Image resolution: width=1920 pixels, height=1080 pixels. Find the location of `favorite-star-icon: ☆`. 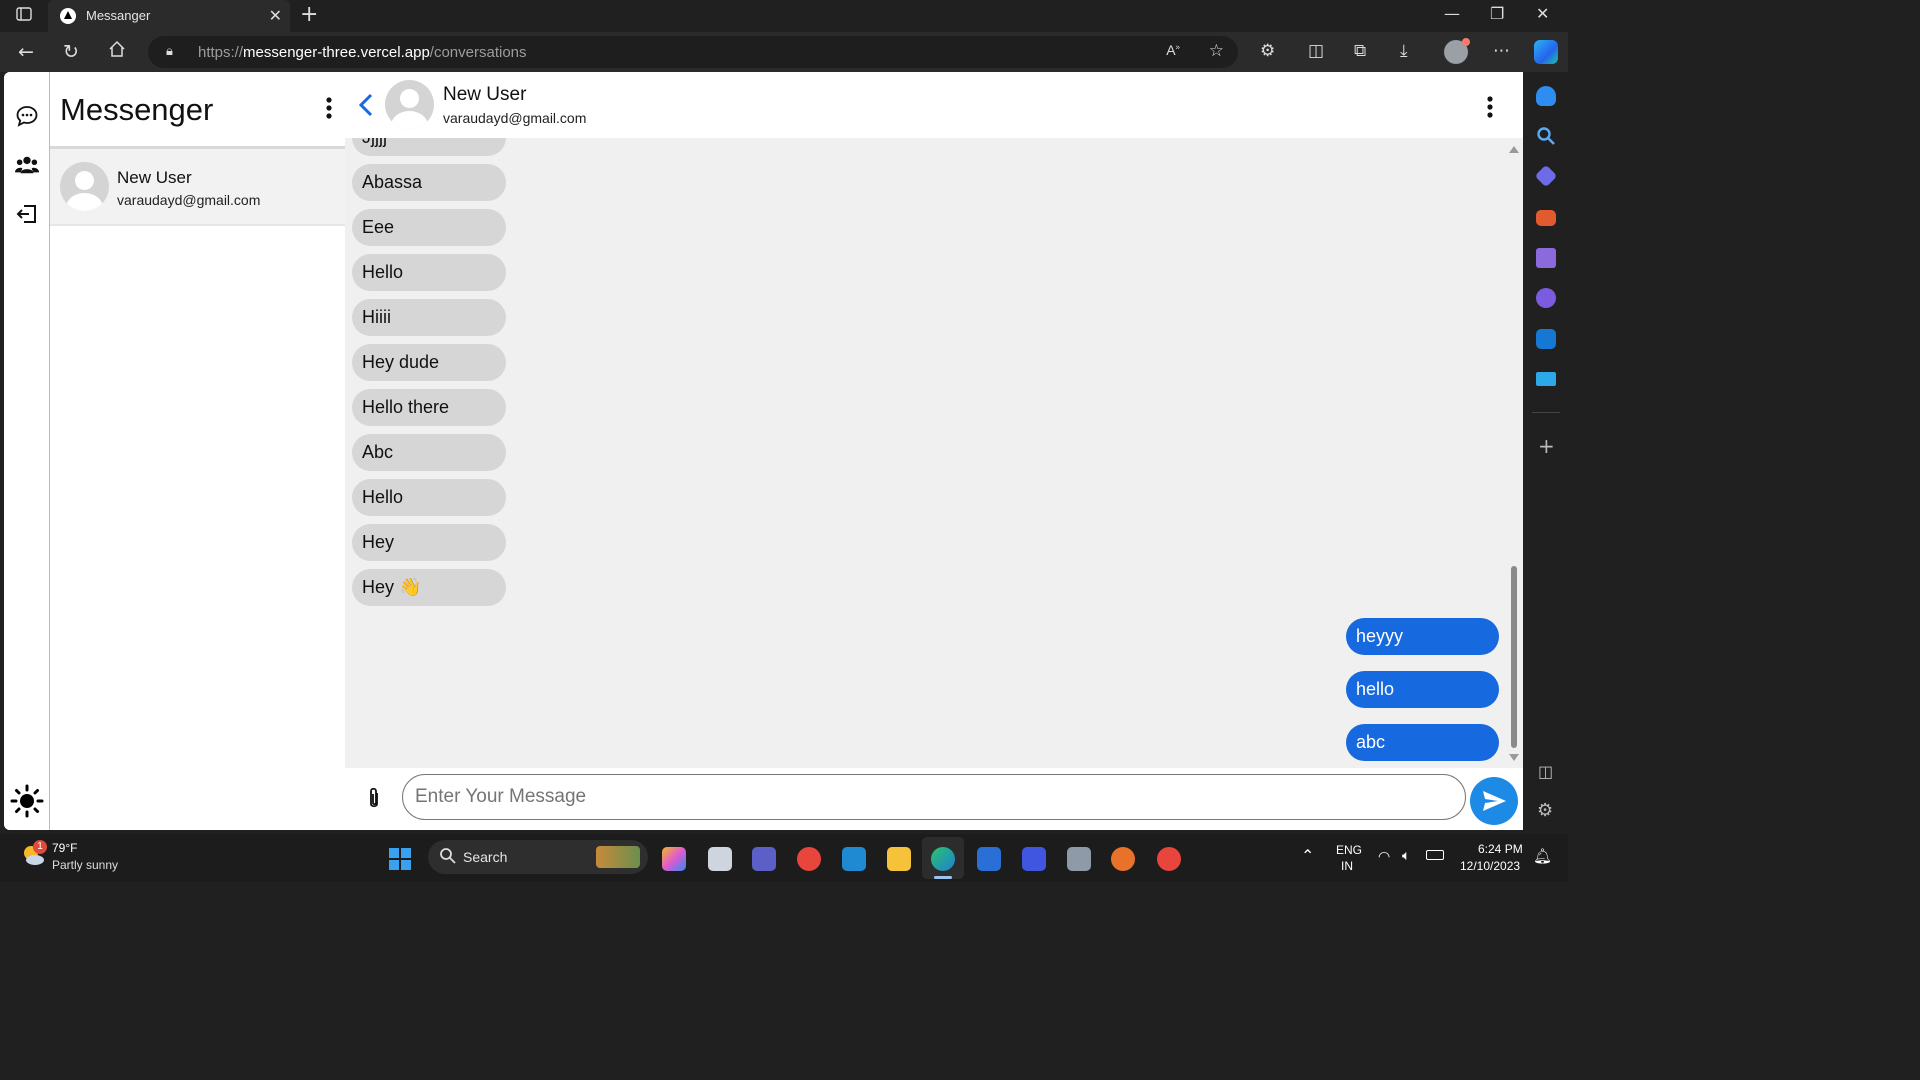

favorite-star-icon: ☆ is located at coordinates (1216, 51).